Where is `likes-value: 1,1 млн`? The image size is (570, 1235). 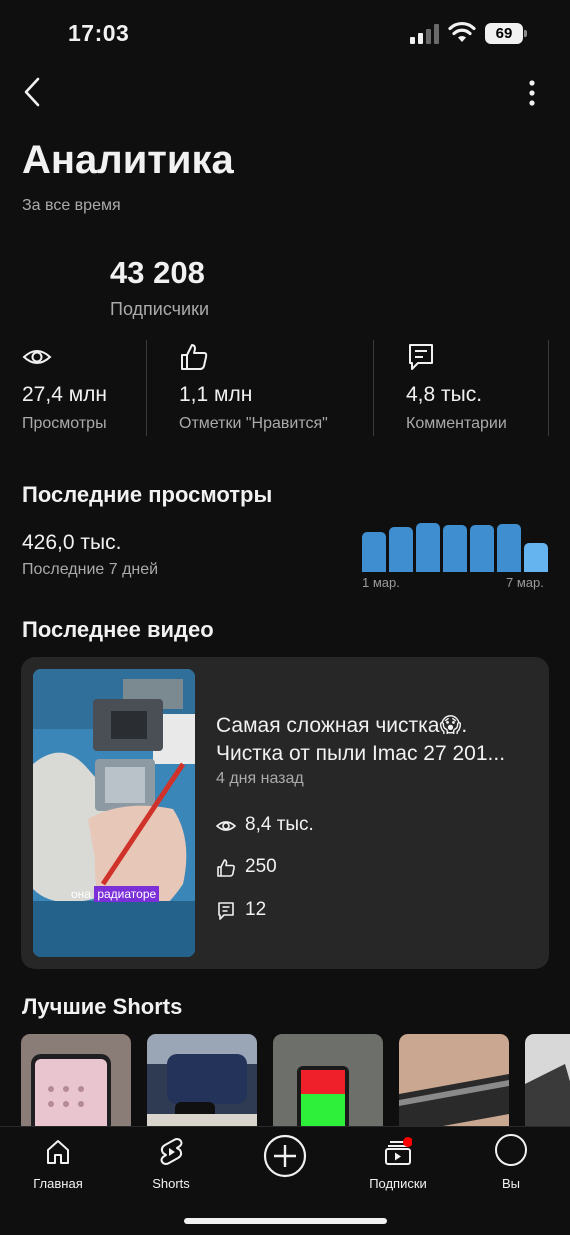
likes-value: 1,1 млн is located at coordinates (216, 394).